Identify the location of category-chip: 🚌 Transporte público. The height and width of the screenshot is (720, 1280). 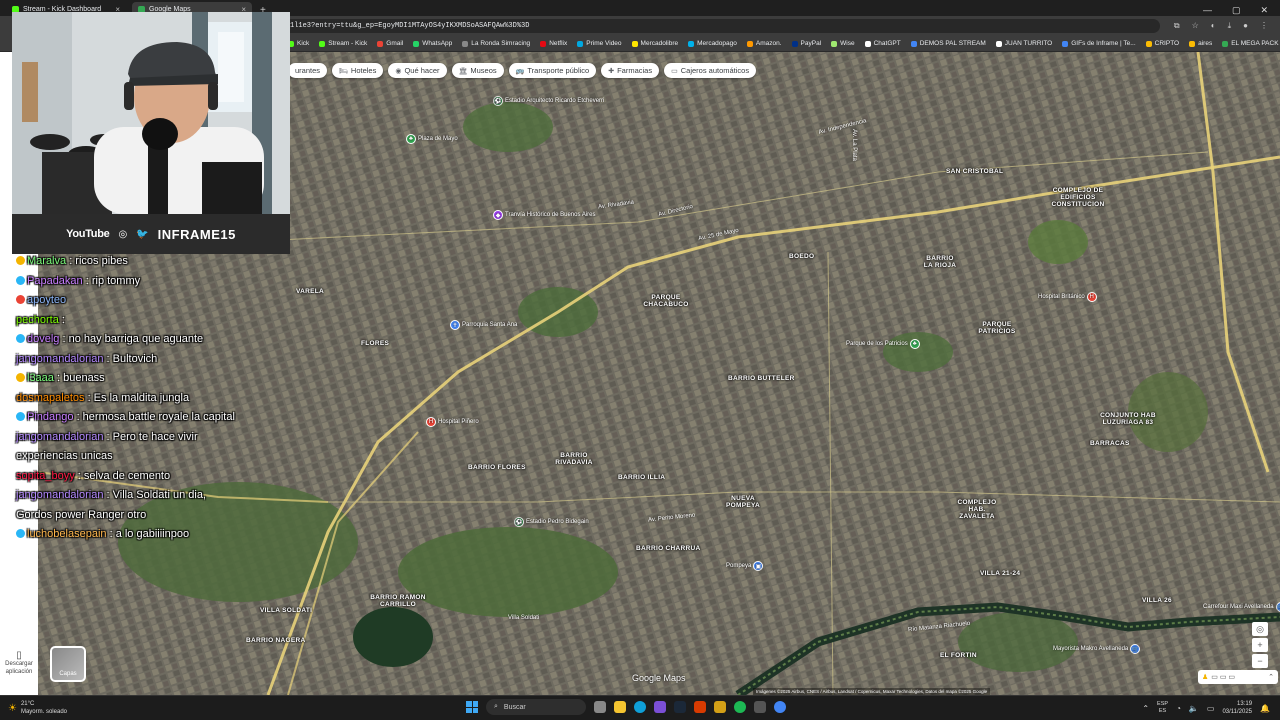
(552, 70).